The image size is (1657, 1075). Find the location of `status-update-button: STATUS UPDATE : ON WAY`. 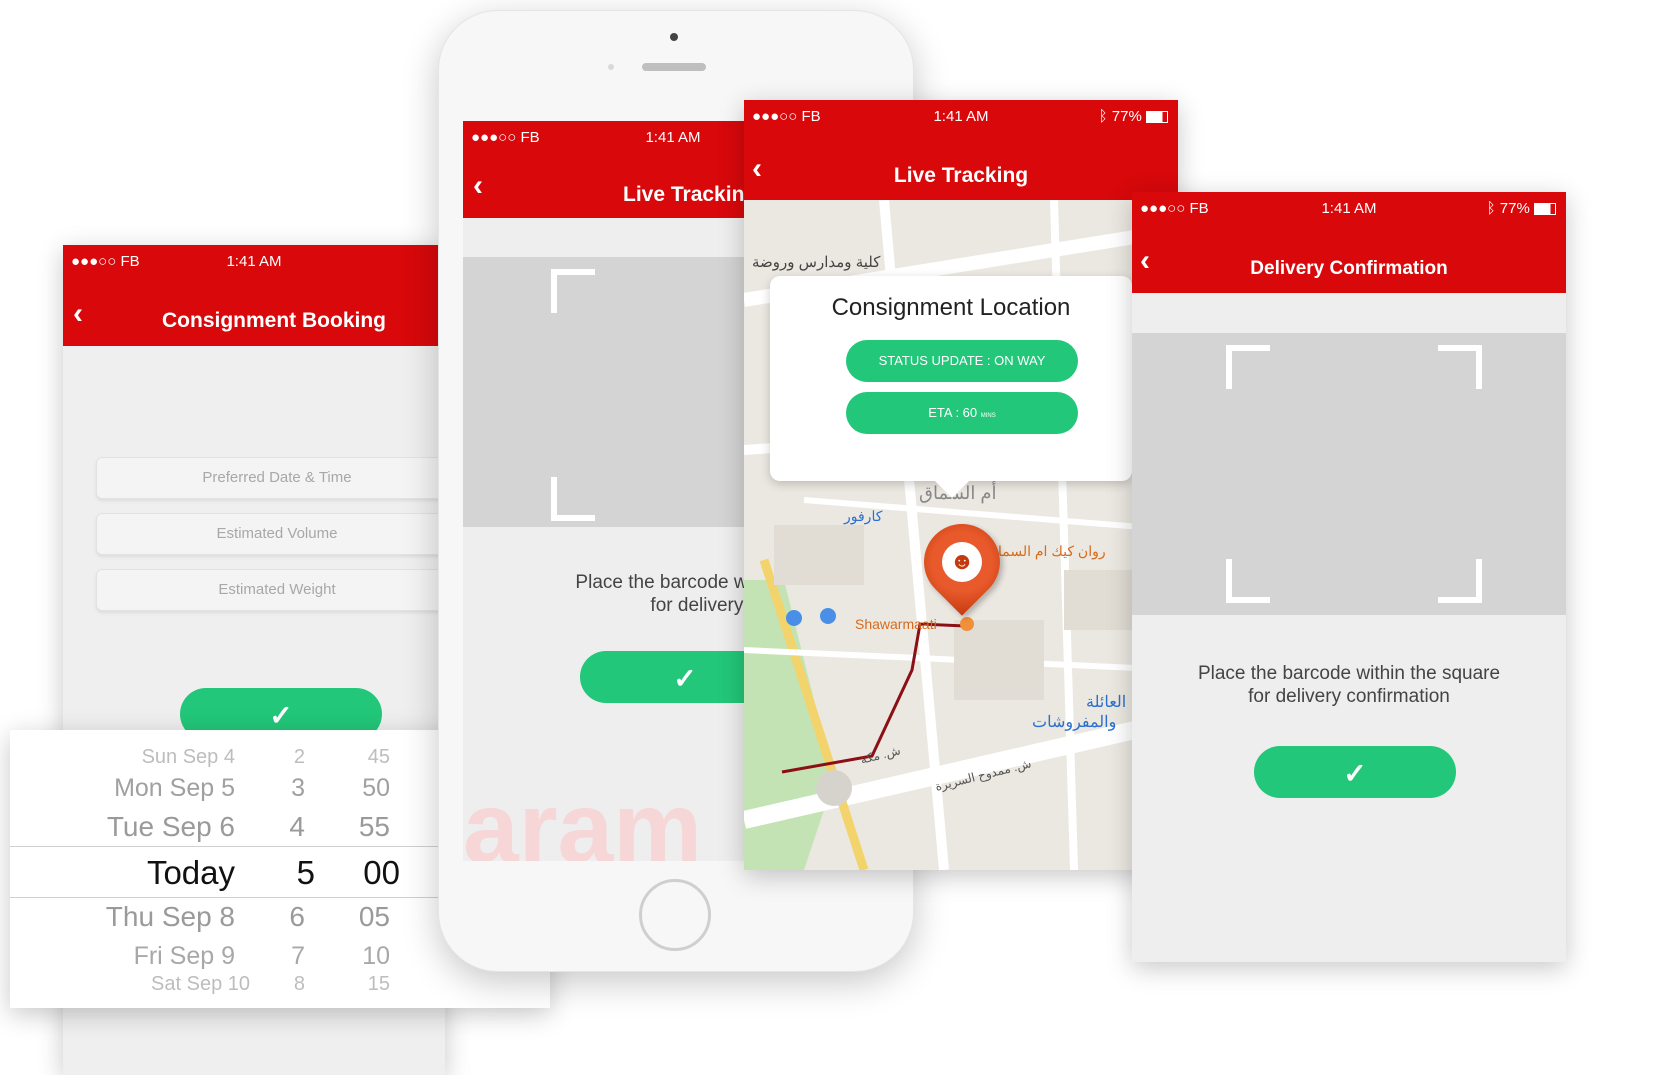

status-update-button: STATUS UPDATE : ON WAY is located at coordinates (962, 361).